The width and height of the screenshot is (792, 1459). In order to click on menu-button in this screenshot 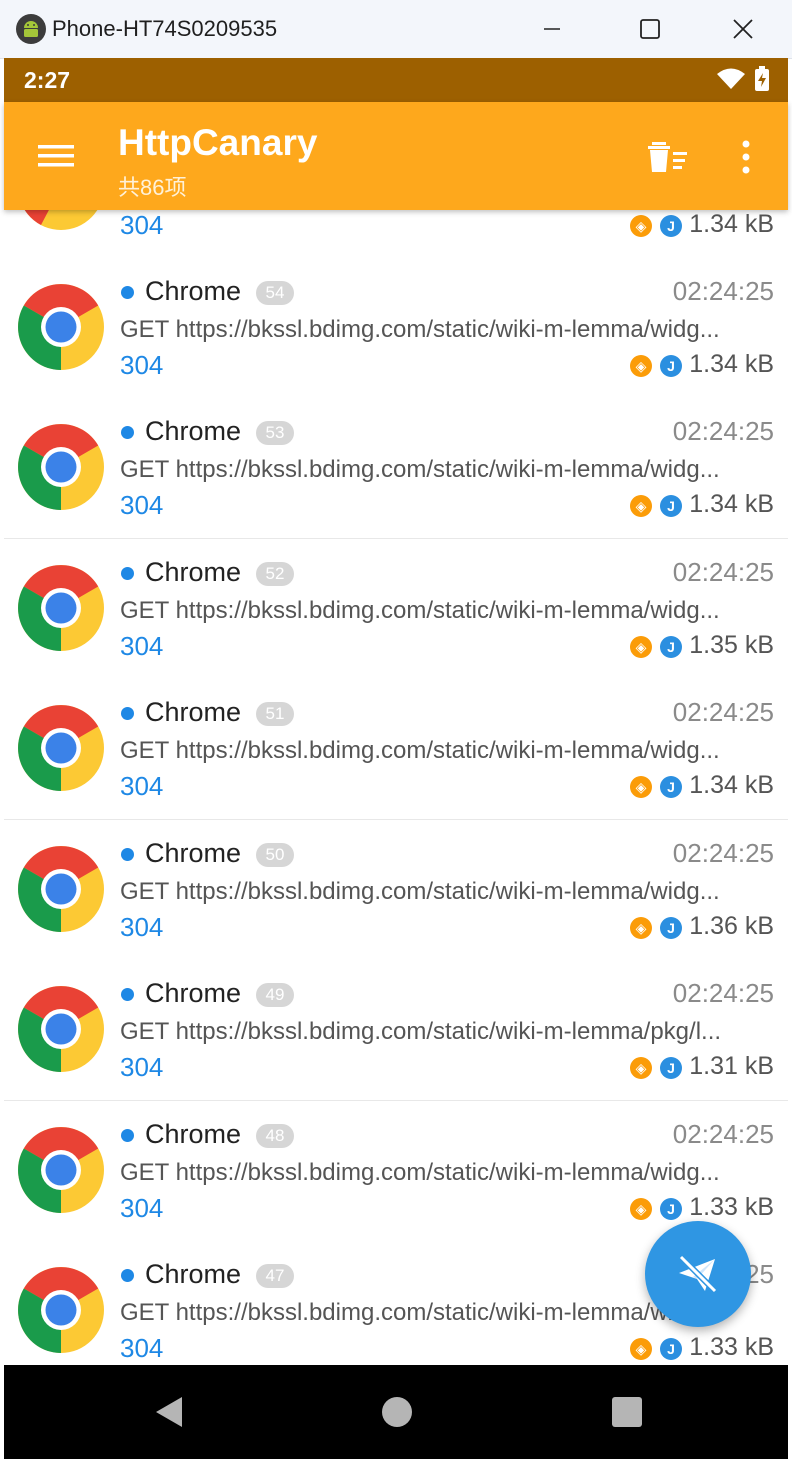, I will do `click(56, 156)`.